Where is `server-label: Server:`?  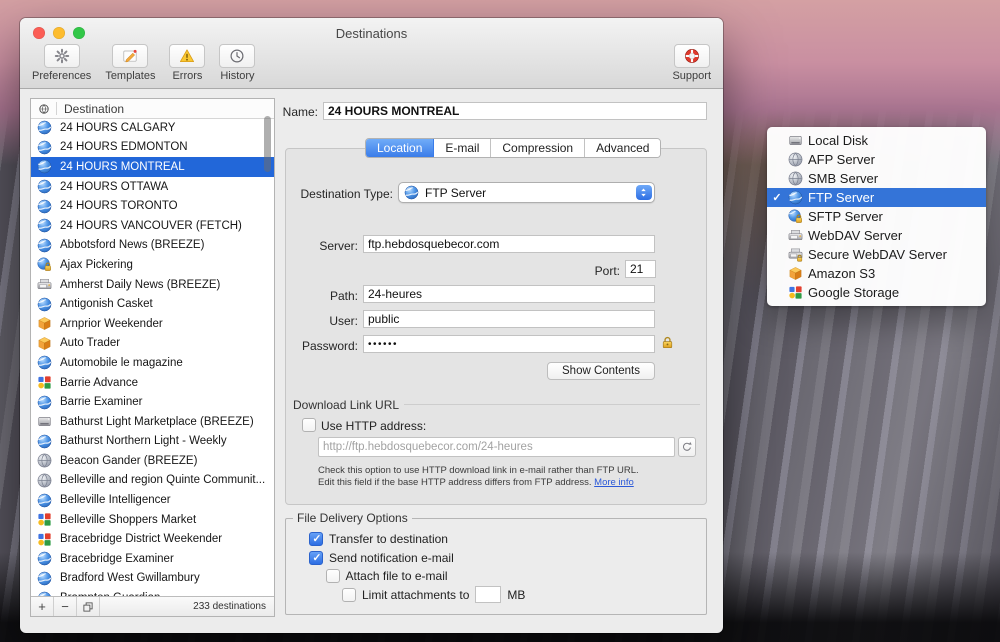 server-label: Server: is located at coordinates (338, 246).